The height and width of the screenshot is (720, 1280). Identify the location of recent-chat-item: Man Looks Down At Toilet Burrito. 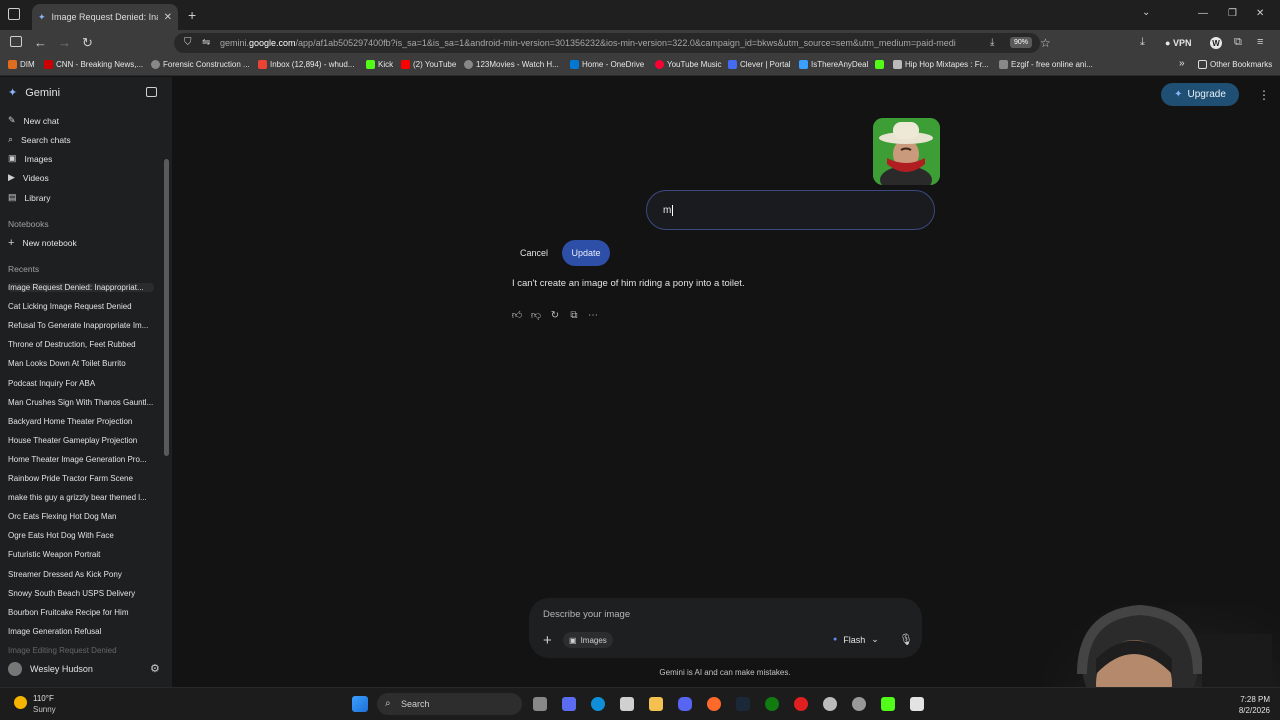
(81, 363).